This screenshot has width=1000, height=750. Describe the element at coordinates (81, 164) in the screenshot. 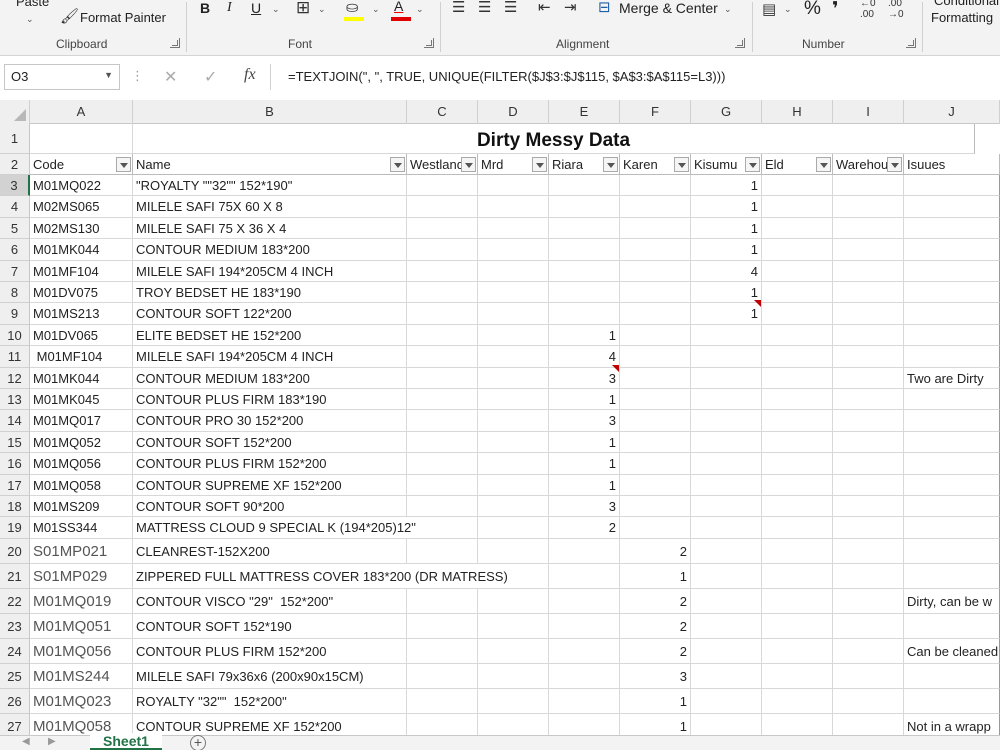

I see `header-a: Code` at that location.